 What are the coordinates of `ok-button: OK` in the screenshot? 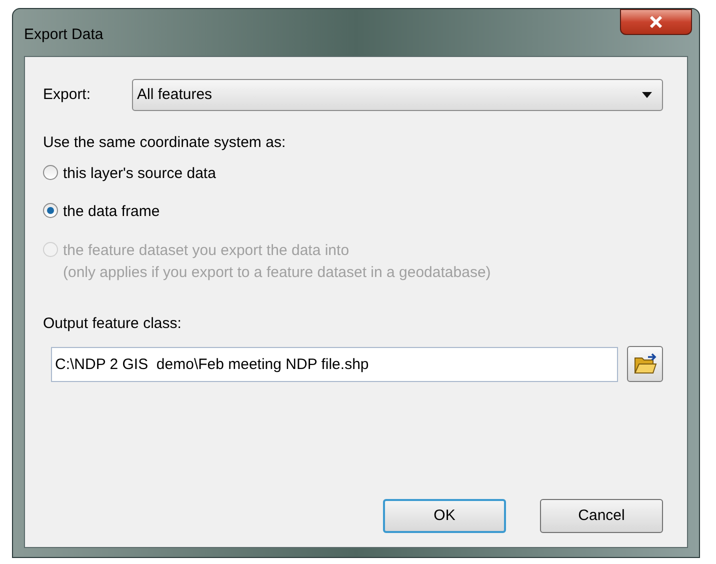 It's located at (444, 516).